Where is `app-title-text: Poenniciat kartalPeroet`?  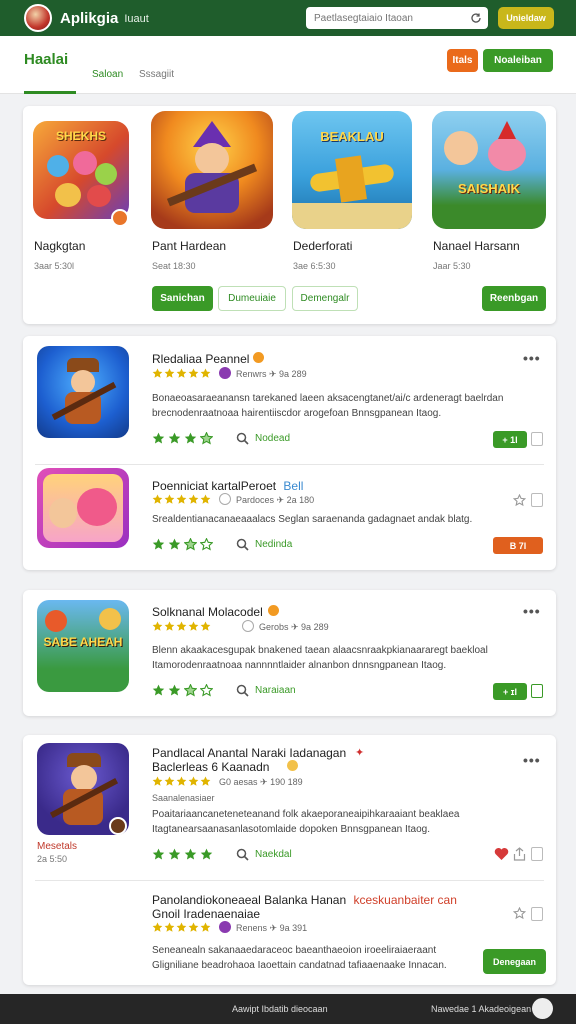
app-title-text: Poenniciat kartalPeroet is located at coordinates (214, 486).